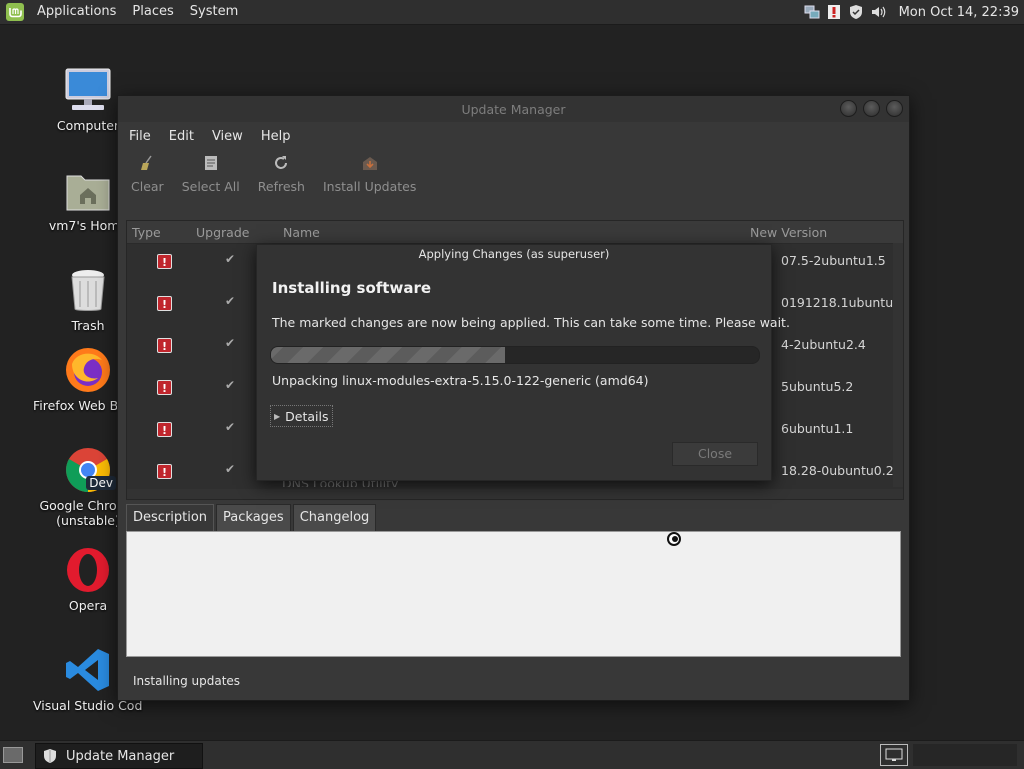 The width and height of the screenshot is (1024, 769). Describe the element at coordinates (90, 470) in the screenshot. I see `chrome-dev-icon: Dev` at that location.